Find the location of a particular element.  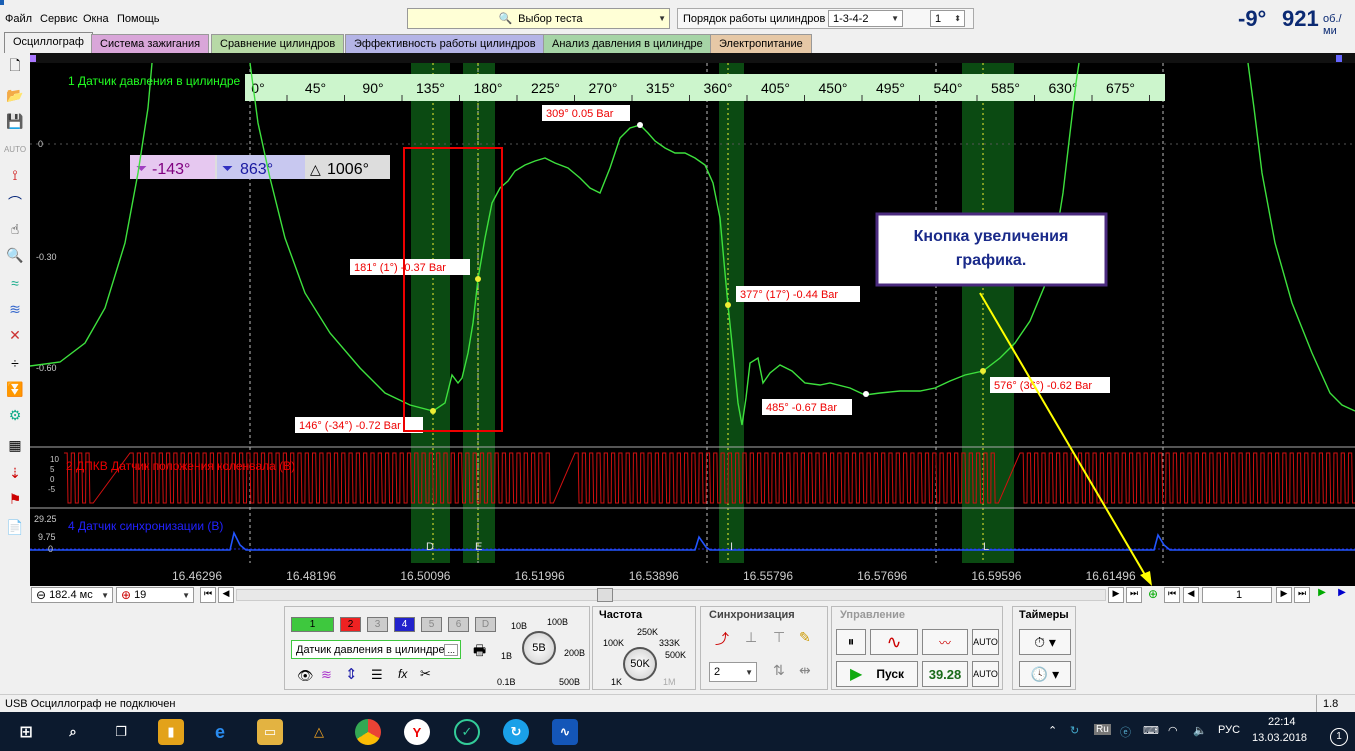

zoom-icon: 🔍 is located at coordinates (15, 255).